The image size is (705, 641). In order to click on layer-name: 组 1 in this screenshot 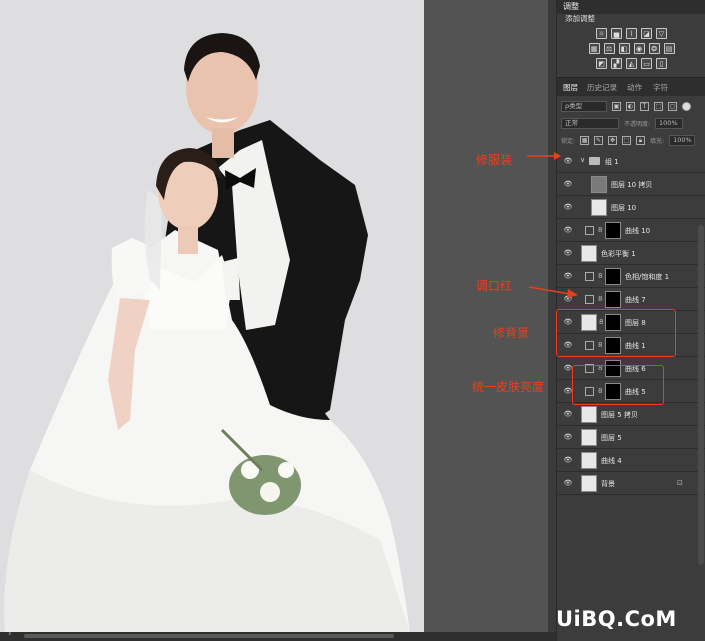, I will do `click(612, 162)`.